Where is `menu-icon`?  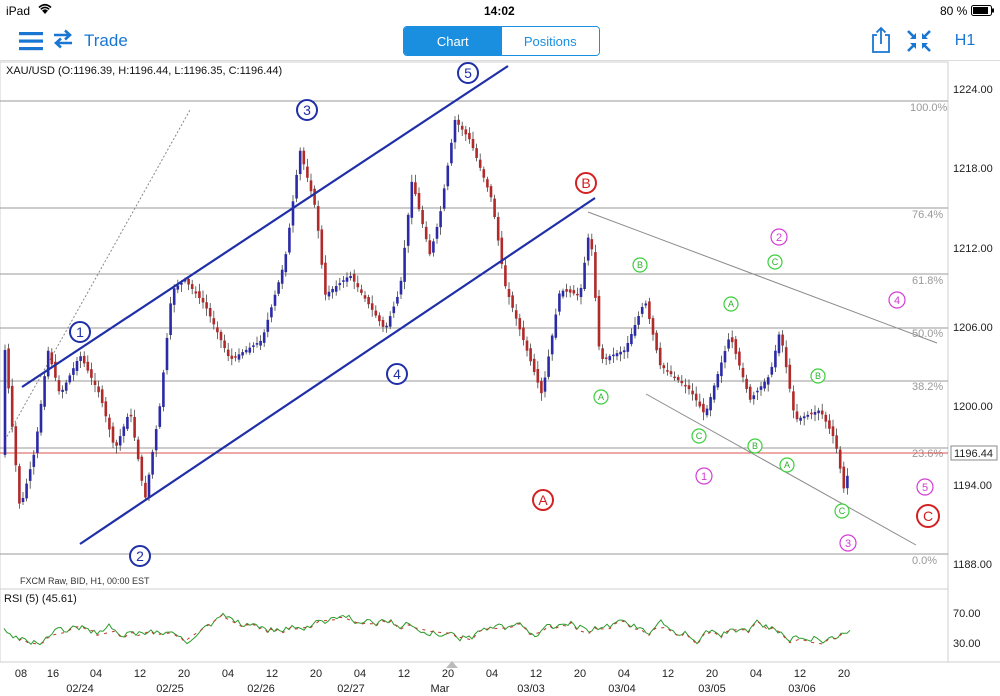 menu-icon is located at coordinates (31, 41).